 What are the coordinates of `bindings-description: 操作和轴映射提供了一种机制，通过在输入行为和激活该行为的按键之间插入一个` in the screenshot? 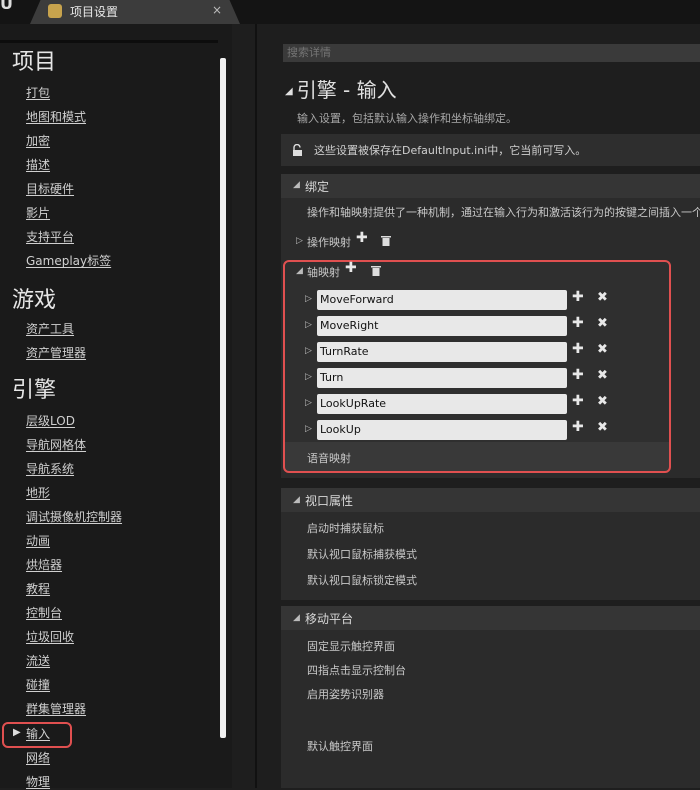 It's located at (503, 212).